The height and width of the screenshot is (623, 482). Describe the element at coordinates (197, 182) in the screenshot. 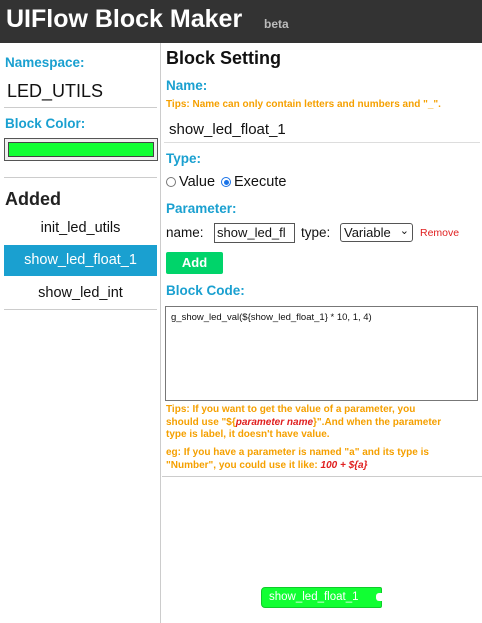

I see `type-value-label: Value` at that location.